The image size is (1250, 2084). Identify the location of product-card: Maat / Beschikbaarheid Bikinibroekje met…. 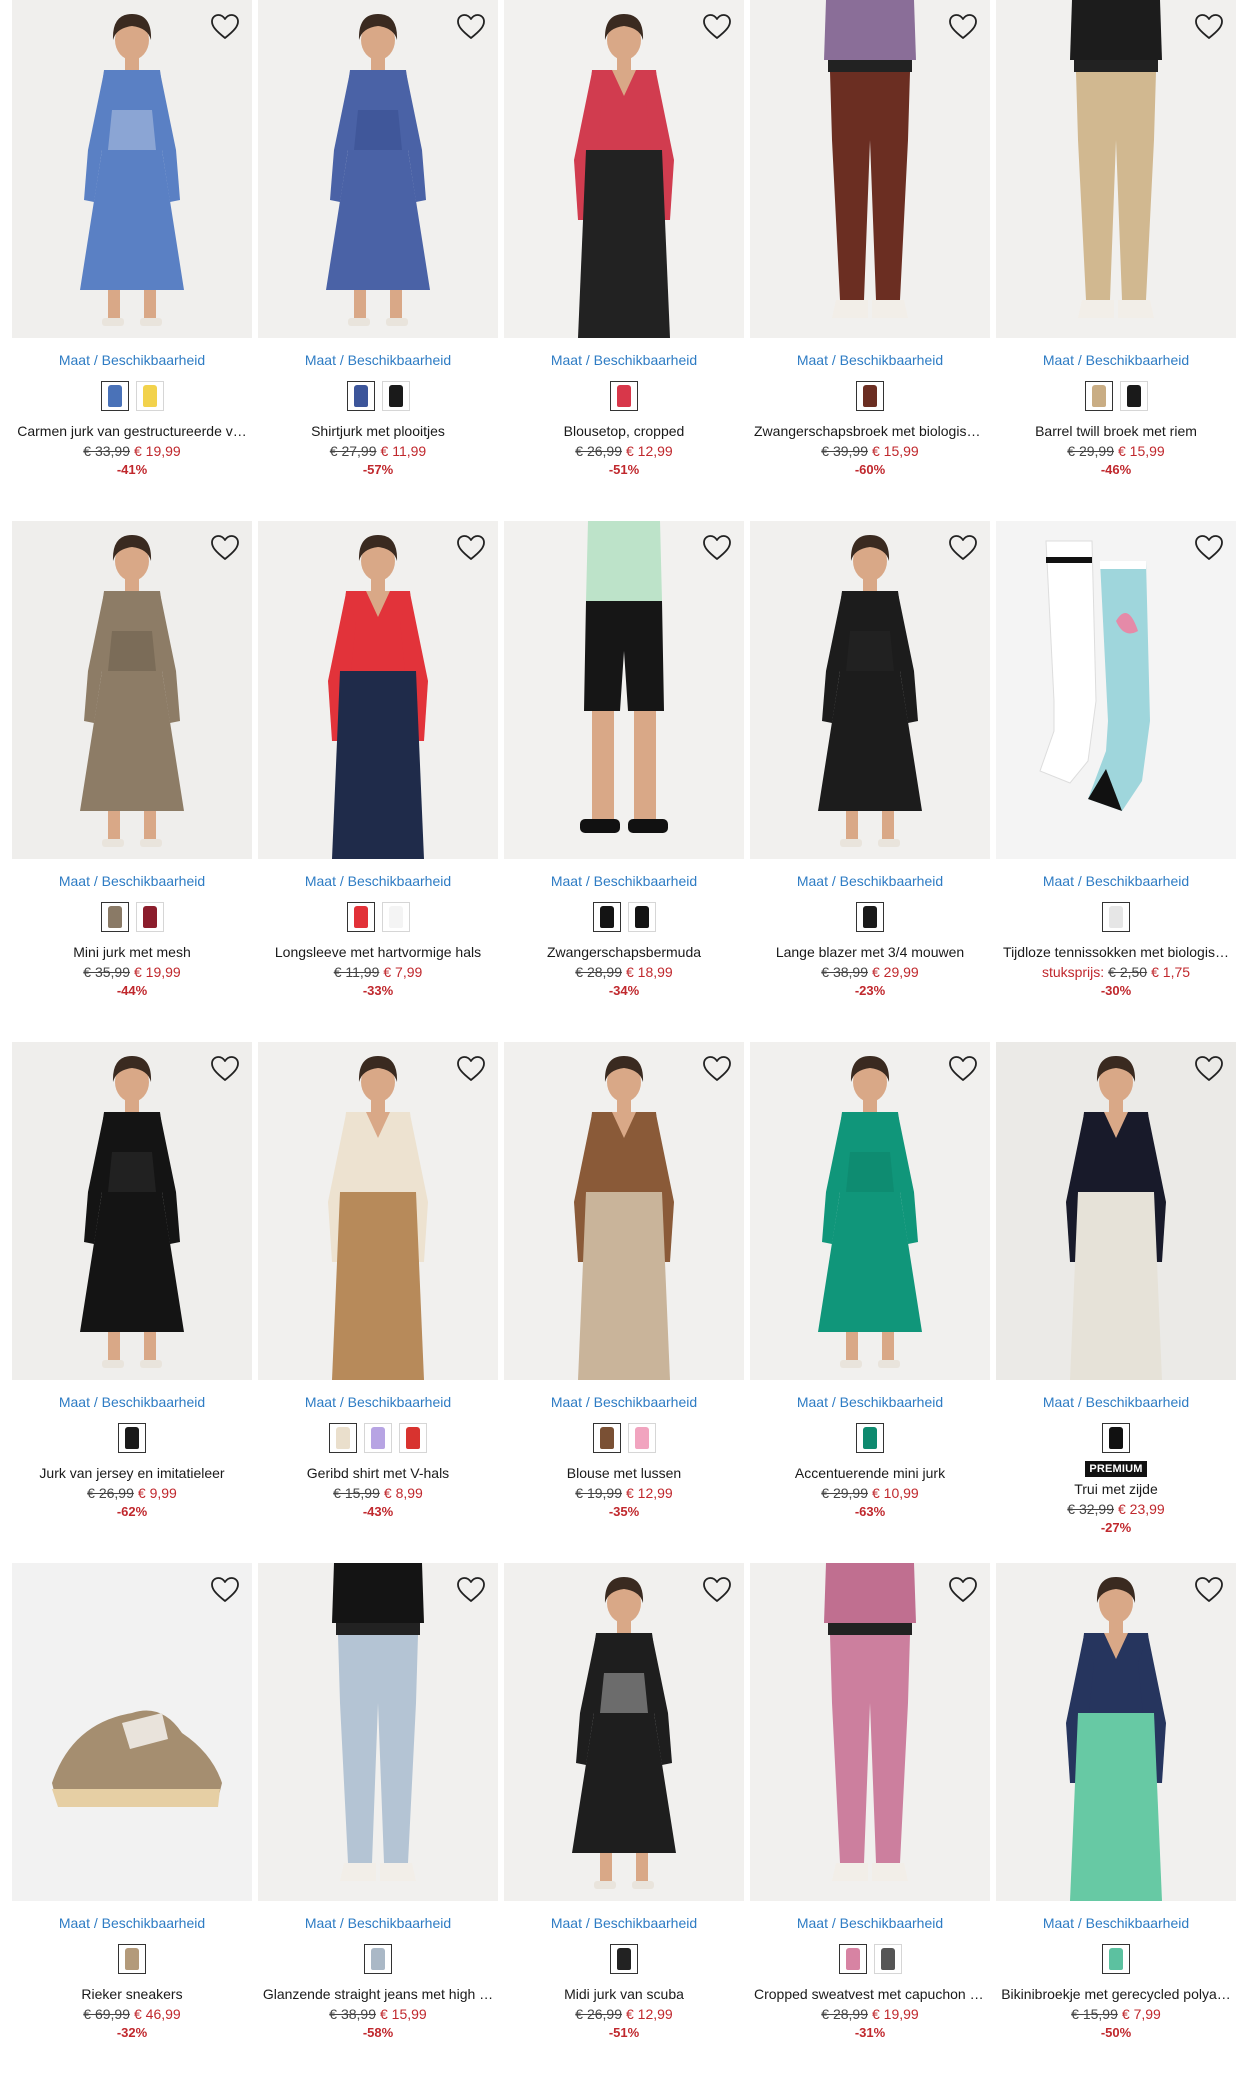
(1116, 1823).